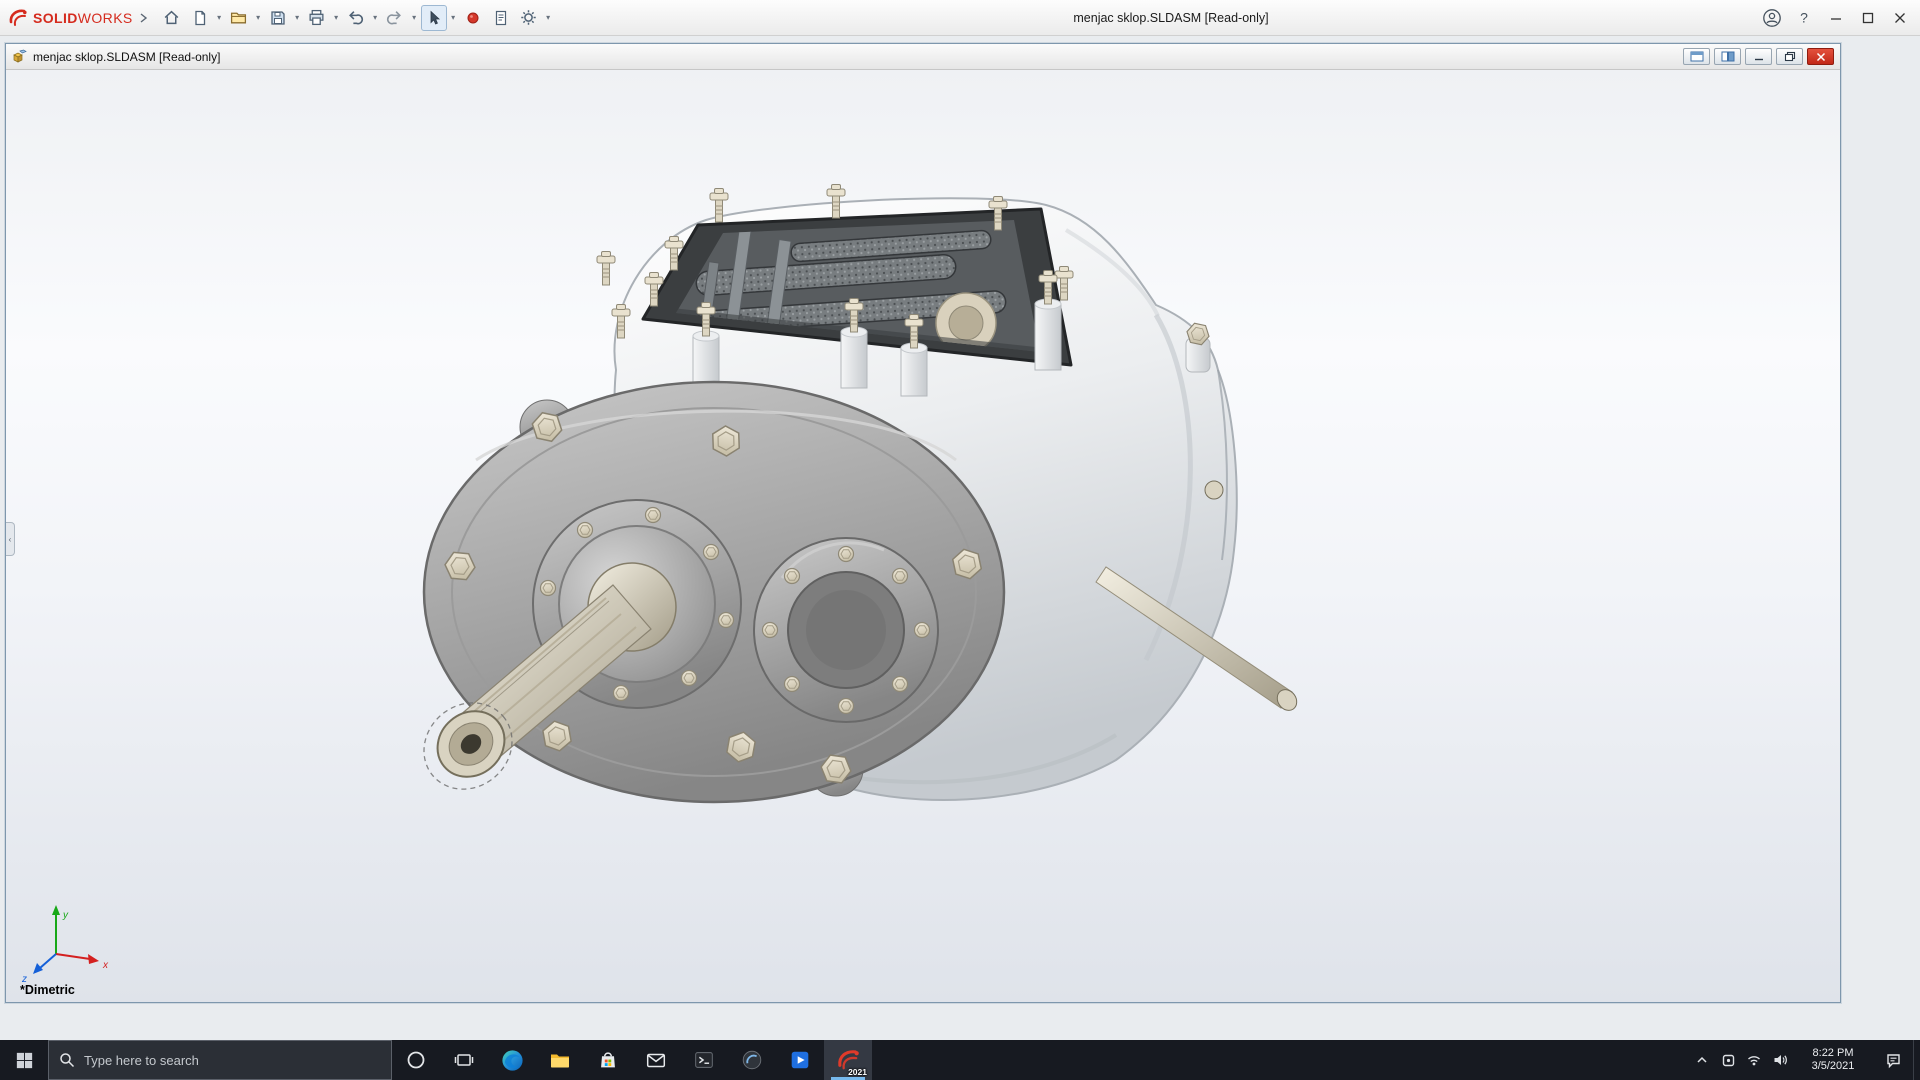 This screenshot has width=1920, height=1080. Describe the element at coordinates (560, 1060) in the screenshot. I see `file-explorer-button` at that location.